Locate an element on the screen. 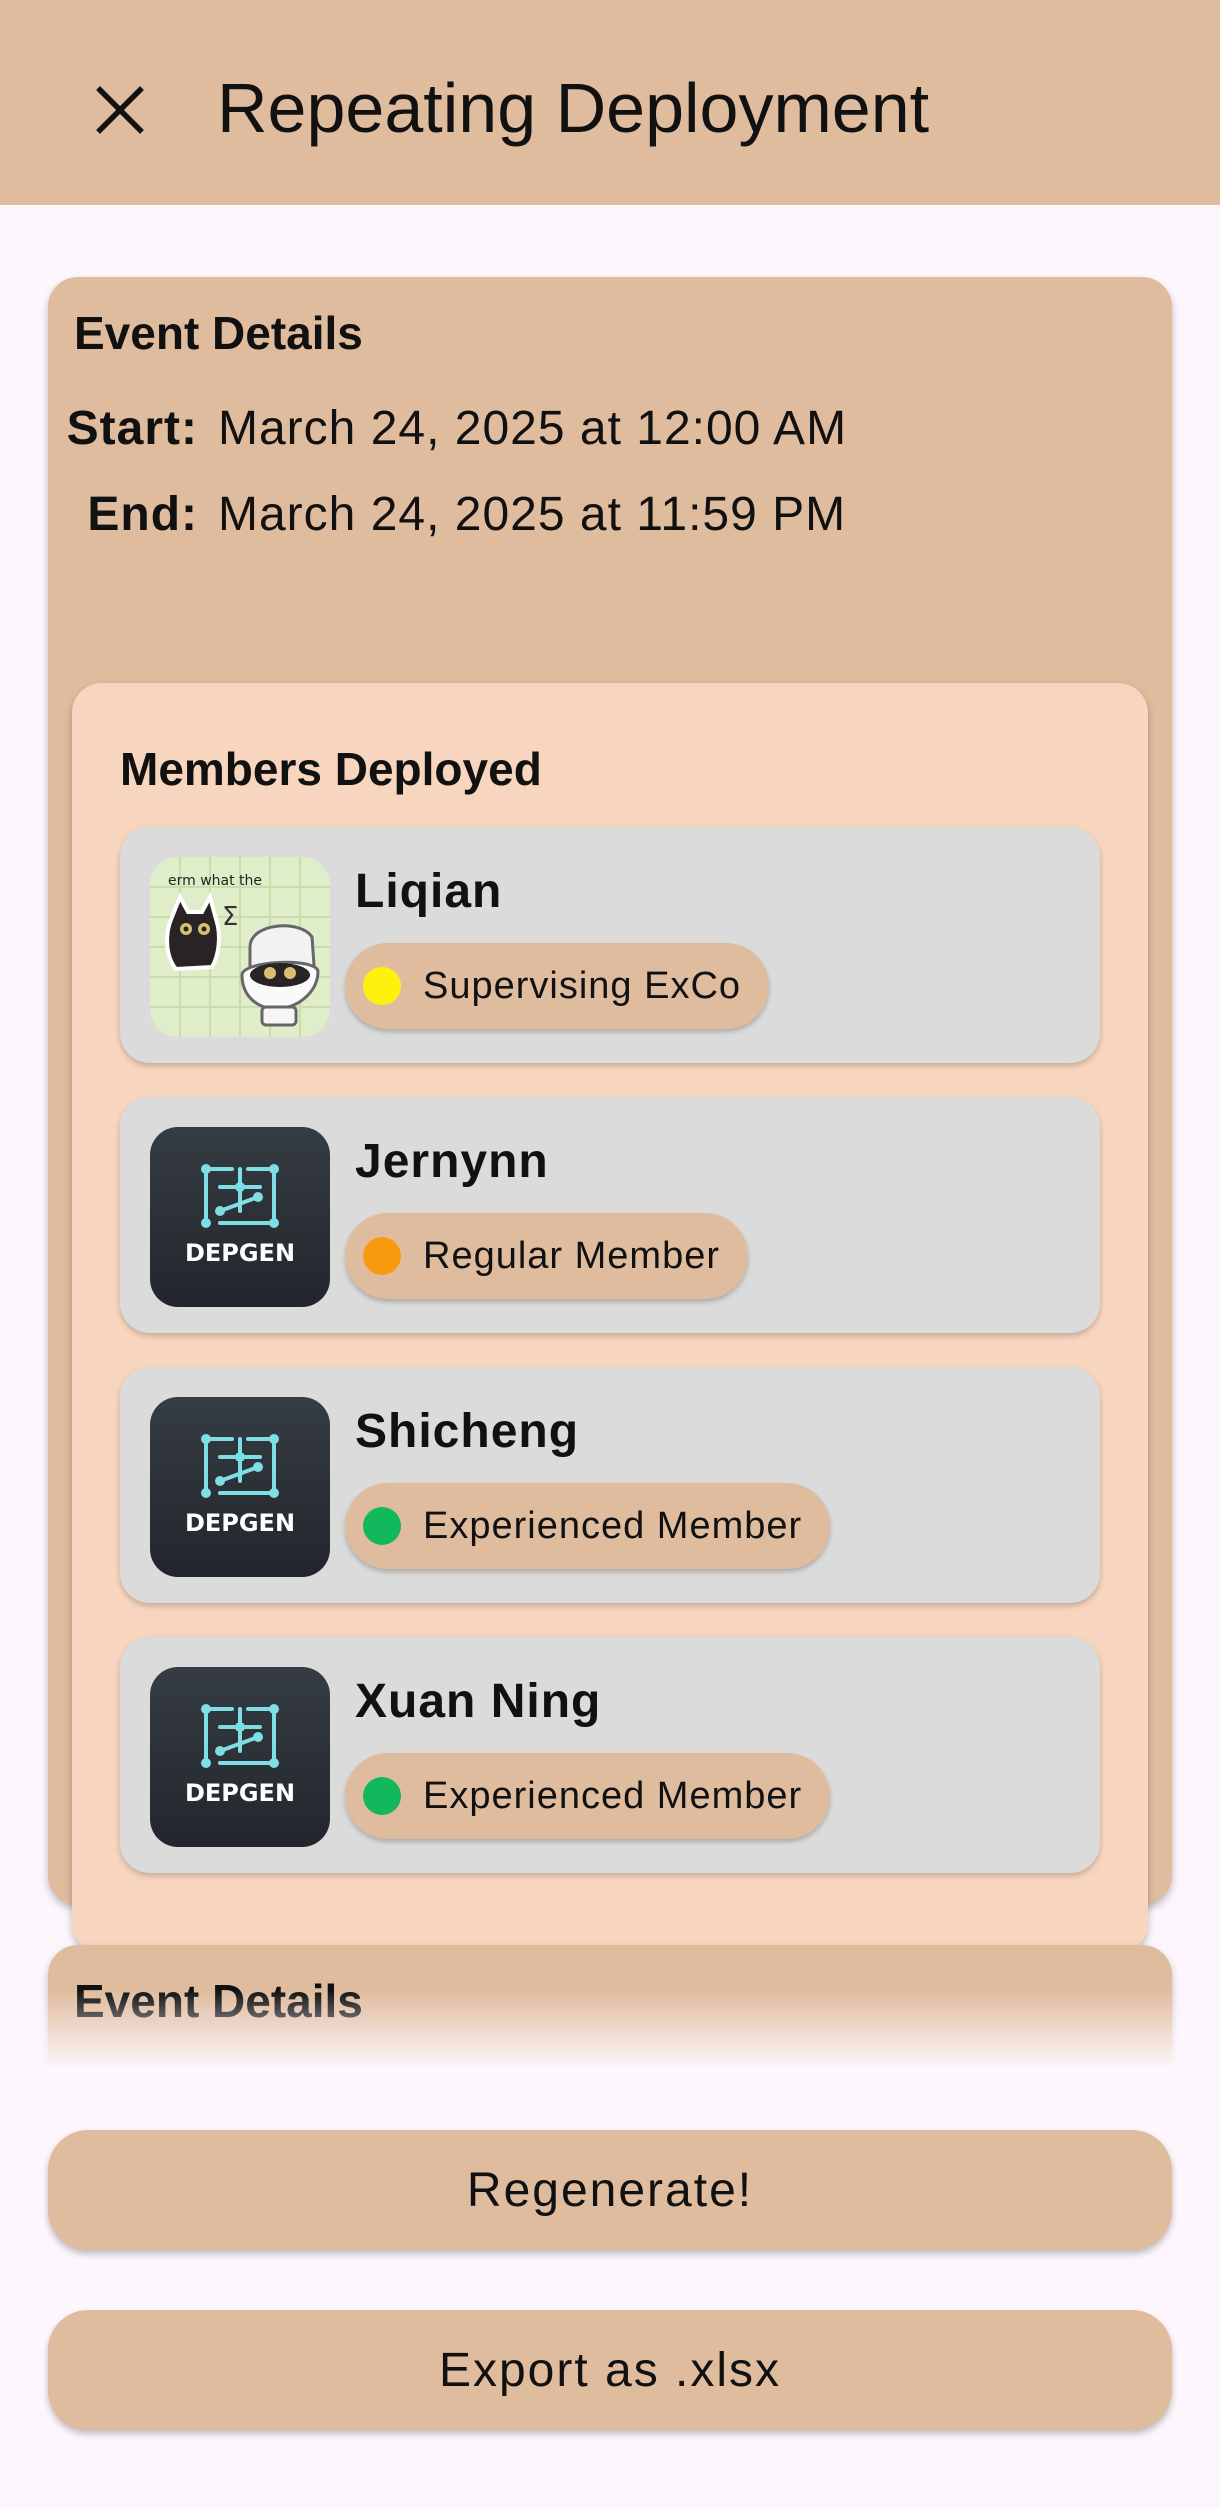 This screenshot has height=2508, width=1220. member-row: DEPGEN Jernynn Regular Member is located at coordinates (610, 1215).